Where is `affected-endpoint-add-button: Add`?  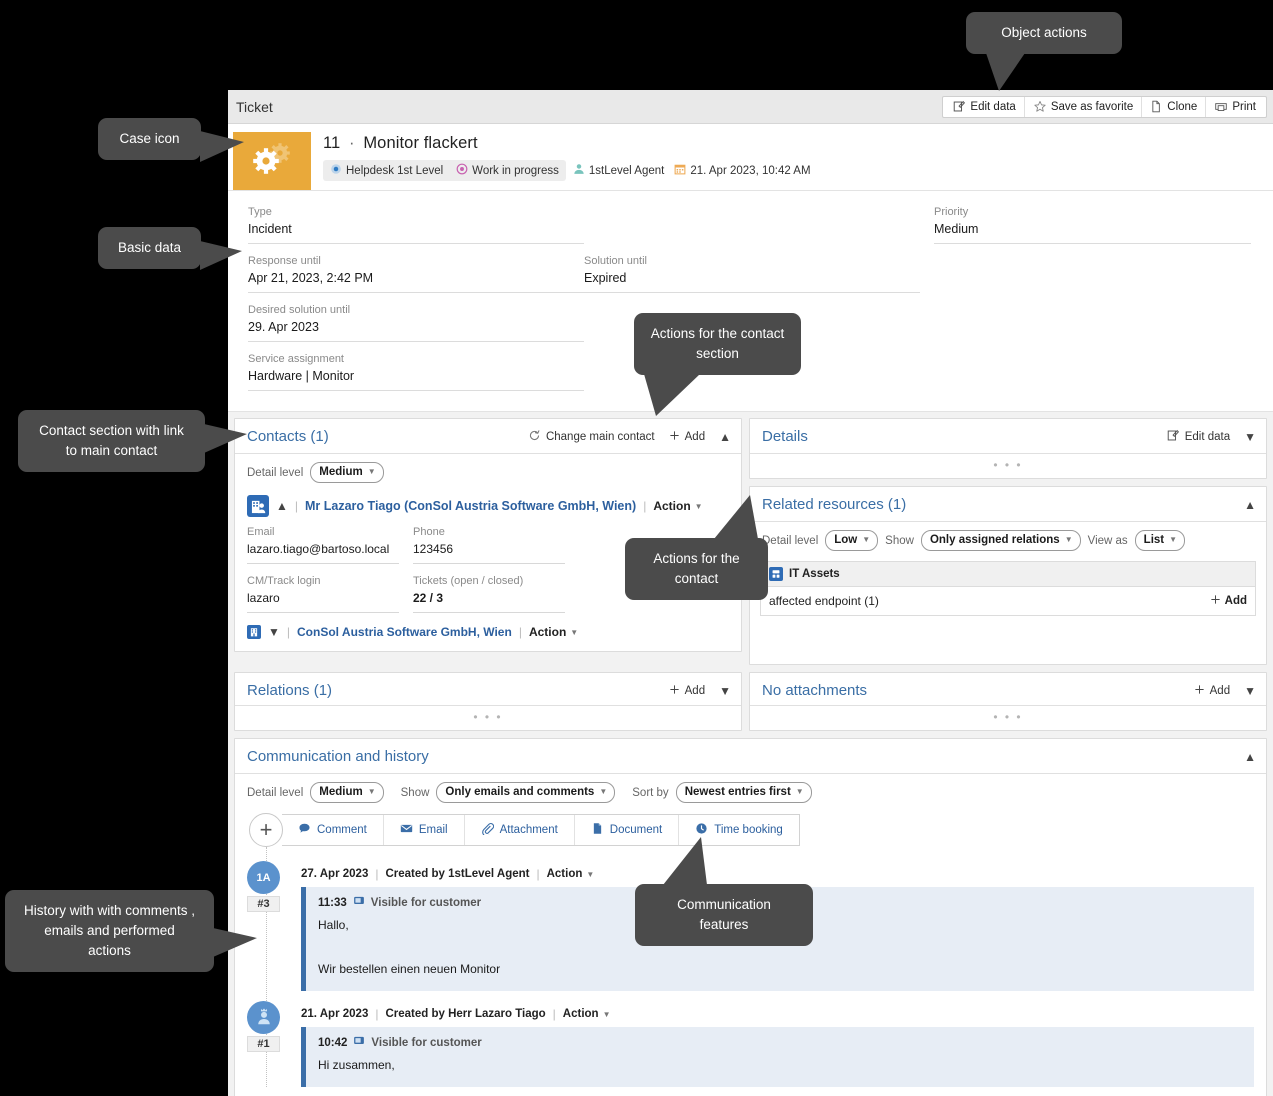 affected-endpoint-add-button: Add is located at coordinates (1228, 601).